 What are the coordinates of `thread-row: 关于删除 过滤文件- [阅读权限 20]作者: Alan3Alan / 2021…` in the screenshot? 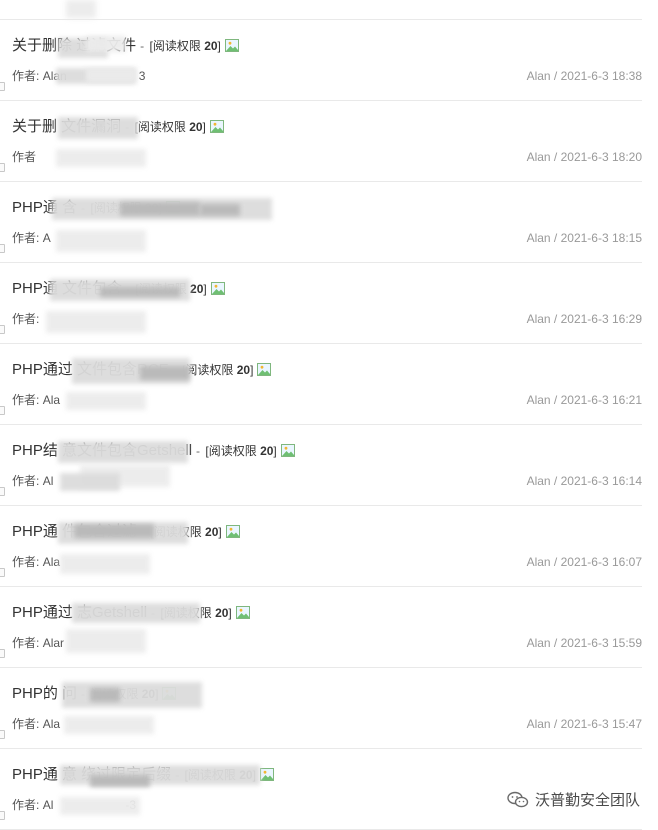 It's located at (321, 60).